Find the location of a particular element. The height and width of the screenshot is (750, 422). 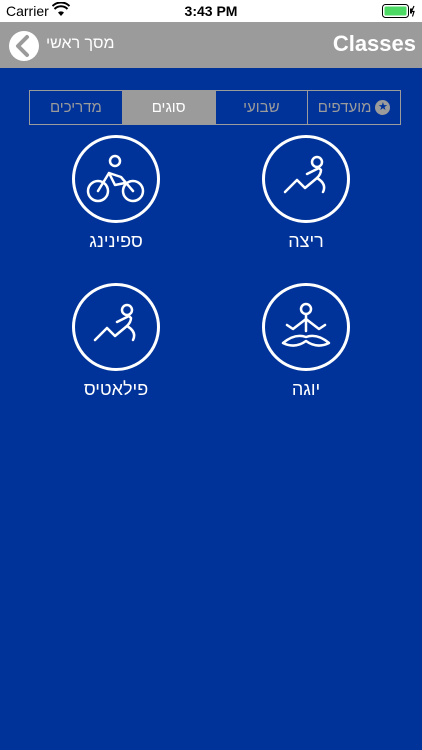

yoga-icon is located at coordinates (306, 324).